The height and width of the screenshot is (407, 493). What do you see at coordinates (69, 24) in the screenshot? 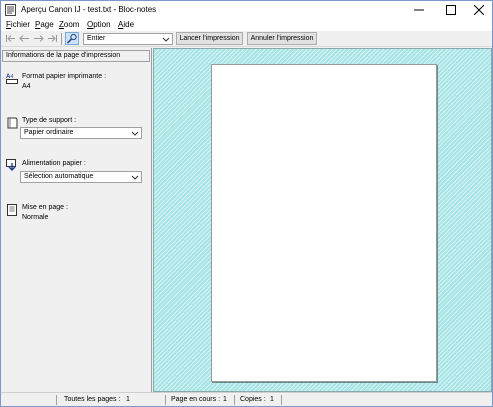
I see `menu-zoom: Zoom` at bounding box center [69, 24].